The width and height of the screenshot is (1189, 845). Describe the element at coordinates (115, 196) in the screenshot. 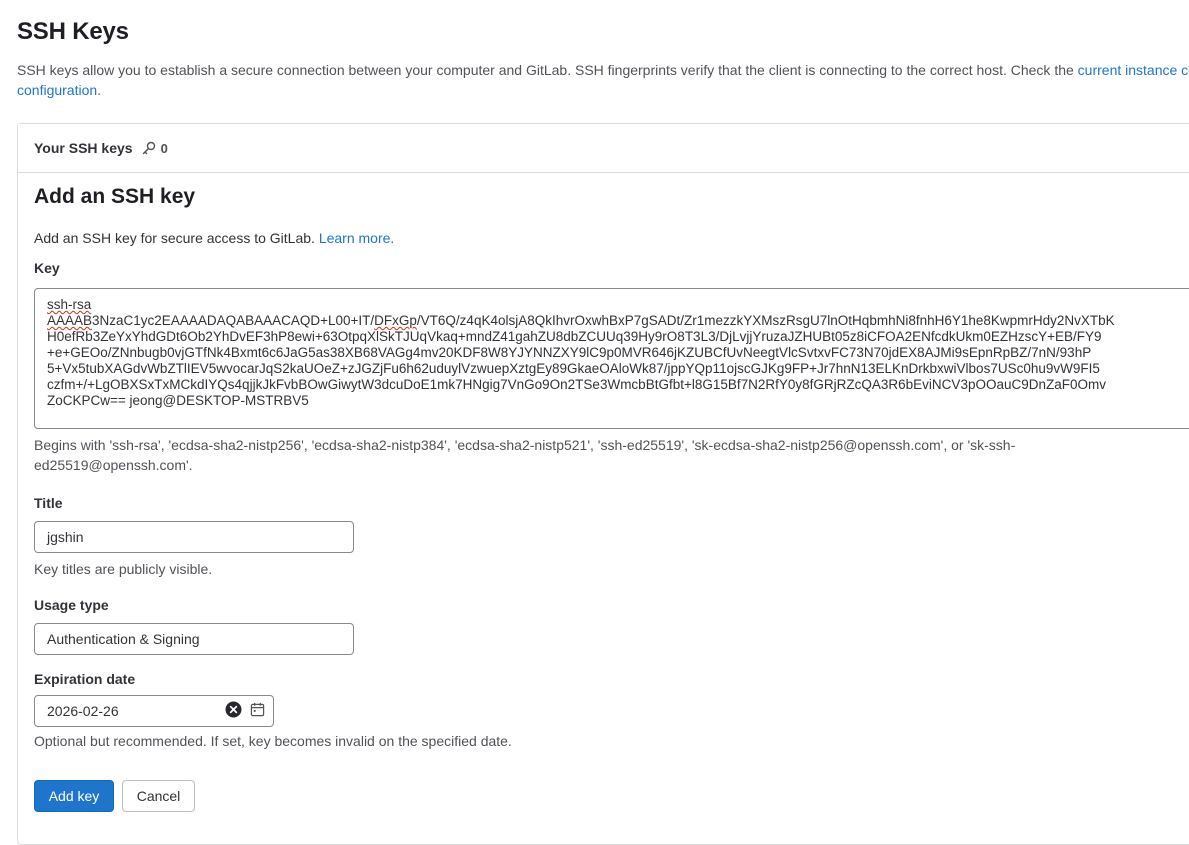

I see `form-title: Add an SSH key` at that location.